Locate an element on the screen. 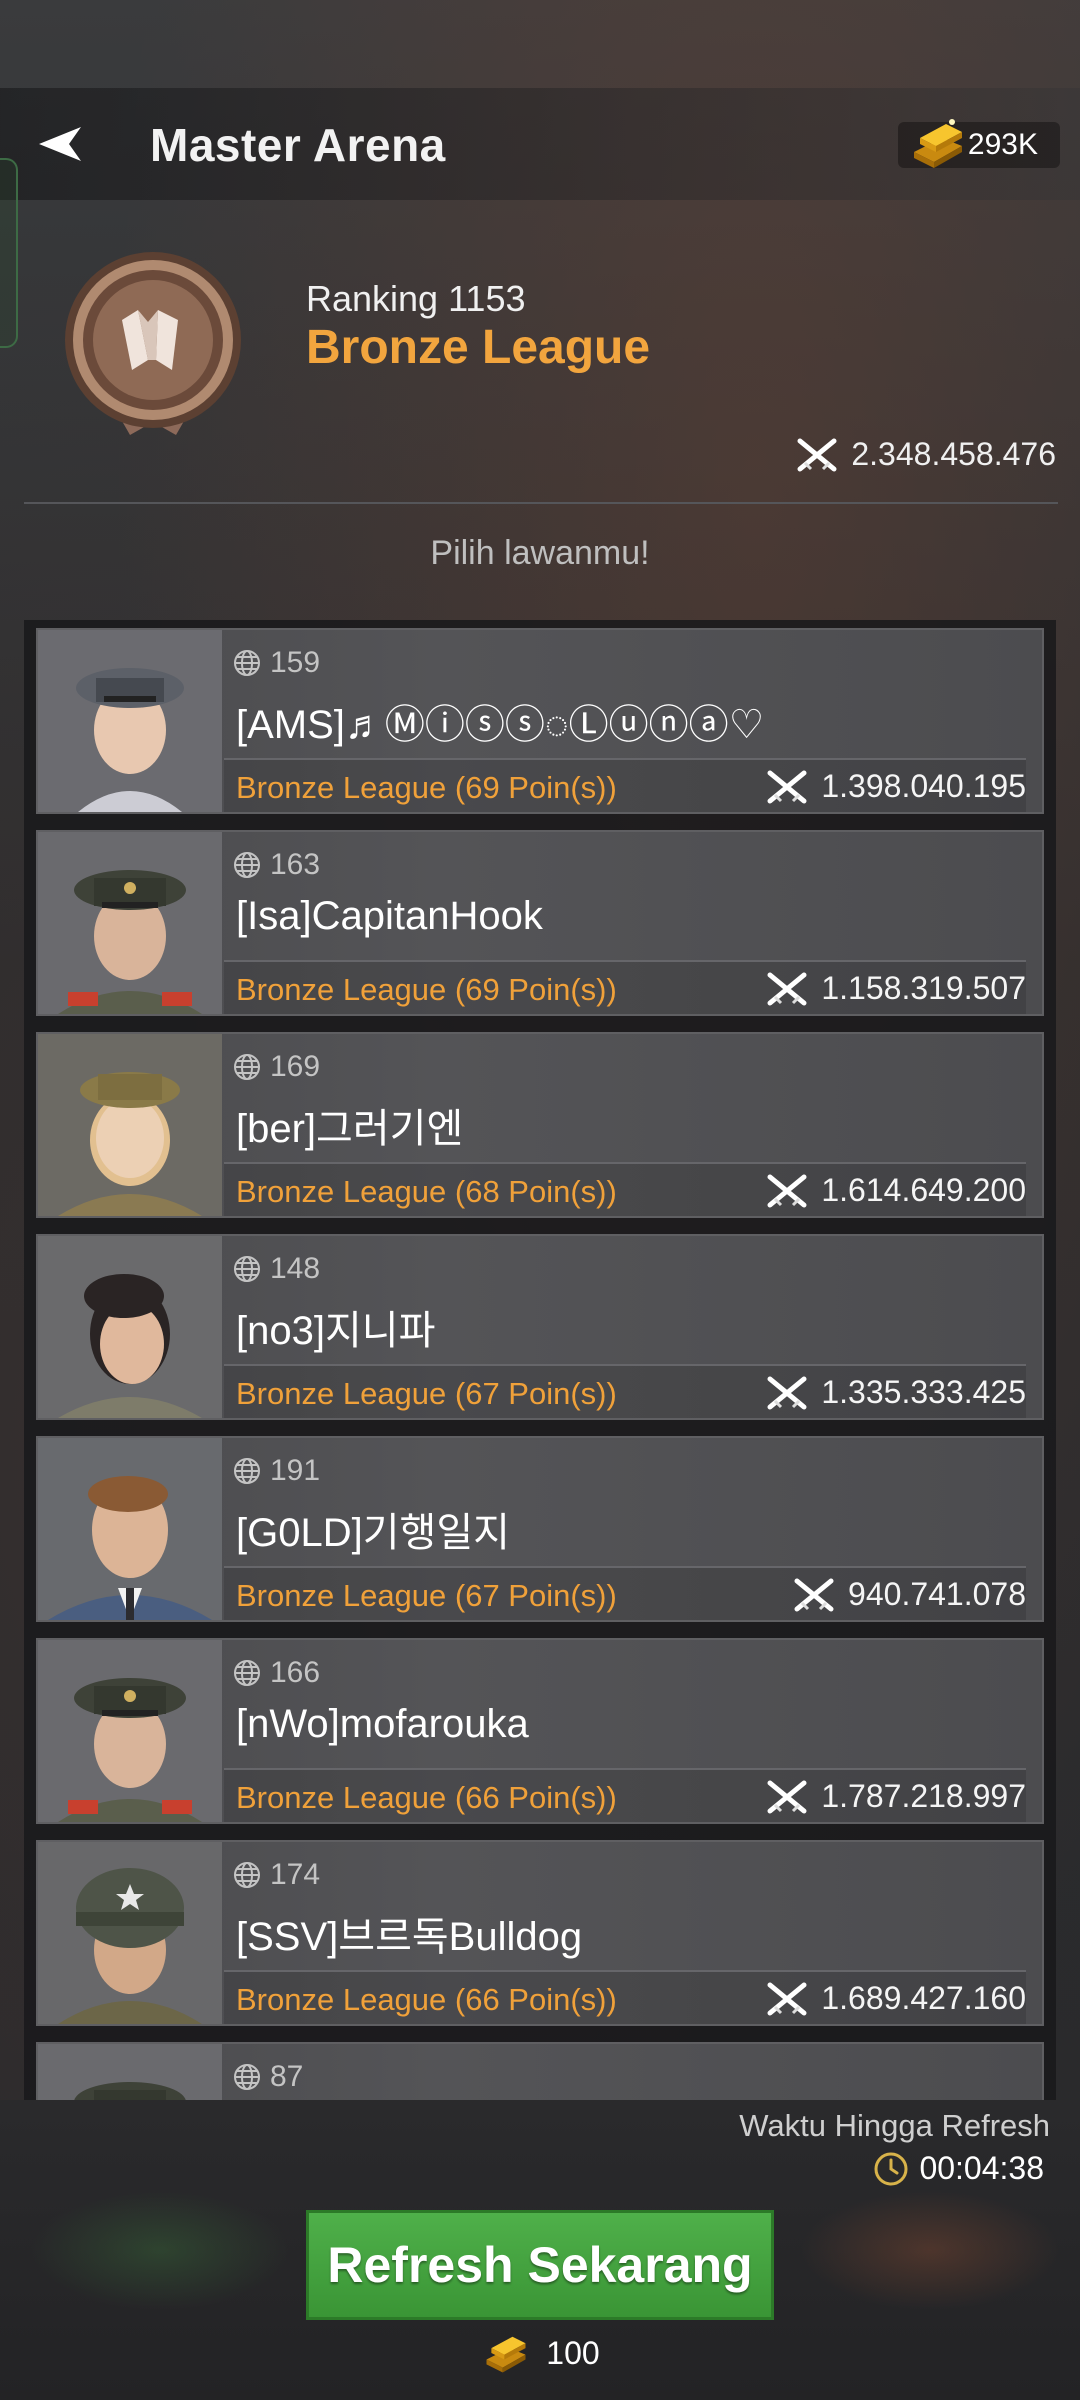  card-footer: Bronze League (69 Poin(s)) 1.398.040.195 is located at coordinates (625, 785).